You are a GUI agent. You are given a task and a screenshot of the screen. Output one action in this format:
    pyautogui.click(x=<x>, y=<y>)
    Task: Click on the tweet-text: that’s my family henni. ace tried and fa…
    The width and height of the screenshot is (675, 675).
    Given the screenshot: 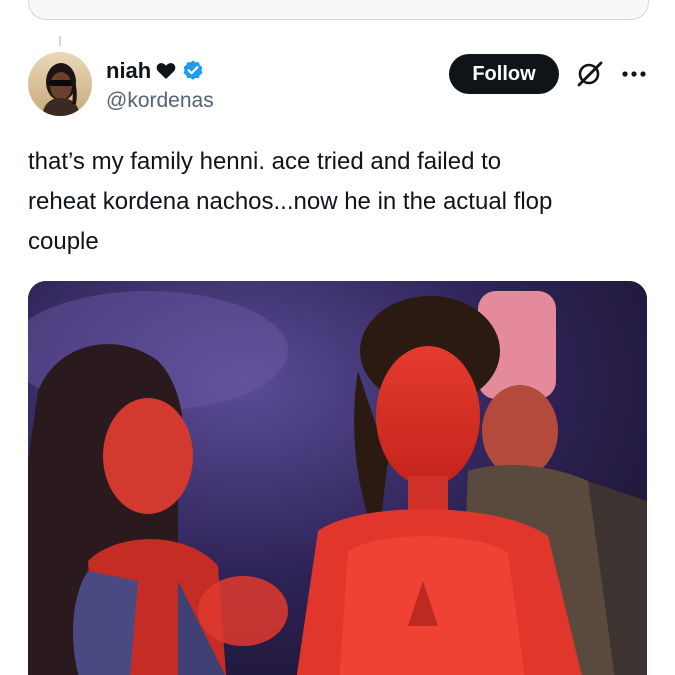 What is the action you would take?
    pyautogui.click(x=290, y=201)
    